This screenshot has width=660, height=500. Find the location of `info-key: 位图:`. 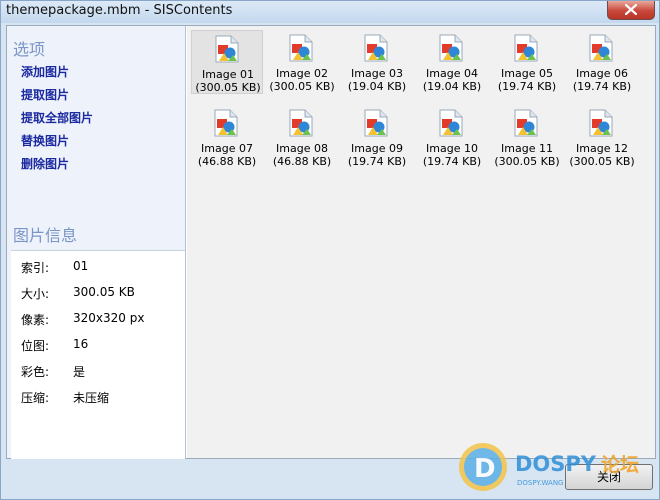

info-key: 位图: is located at coordinates (35, 346).